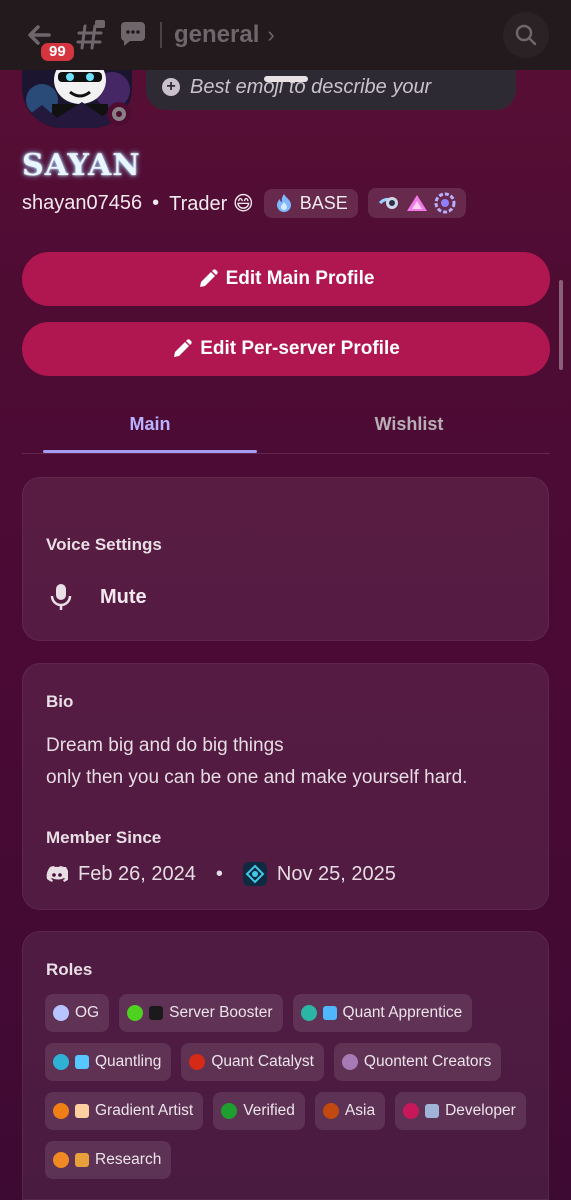 The height and width of the screenshot is (1200, 571). I want to click on role-chip: Quontent Creators, so click(417, 1062).